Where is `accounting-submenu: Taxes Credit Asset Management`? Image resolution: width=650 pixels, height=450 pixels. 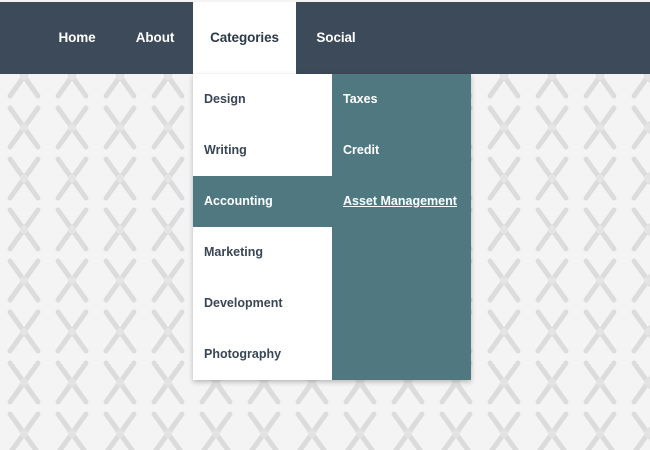
accounting-submenu: Taxes Credit Asset Management is located at coordinates (401, 227).